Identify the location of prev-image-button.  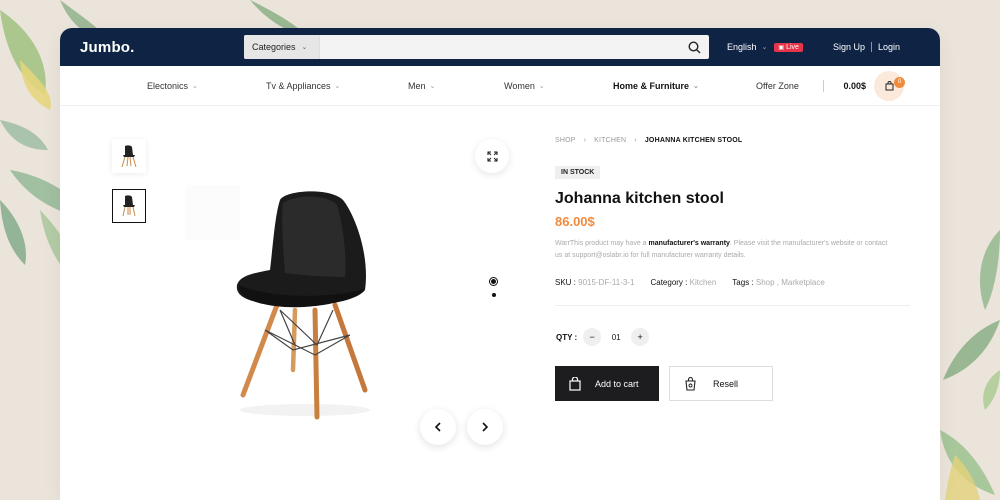
(438, 427).